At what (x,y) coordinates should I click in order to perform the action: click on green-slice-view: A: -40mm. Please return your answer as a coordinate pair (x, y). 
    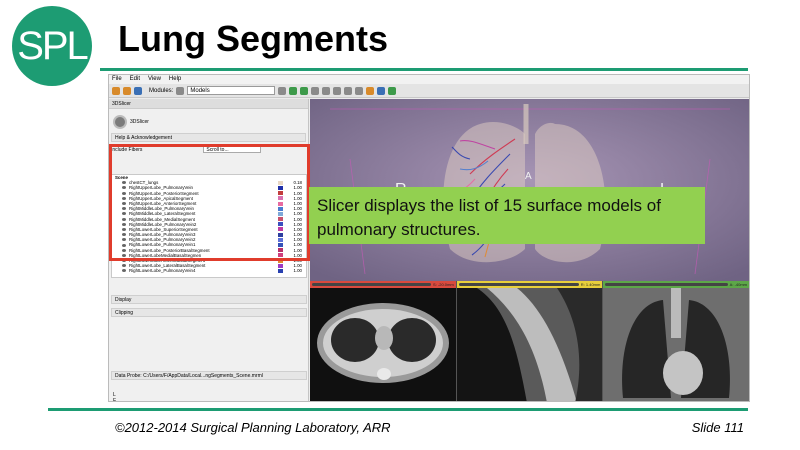
    Looking at the image, I should click on (676, 341).